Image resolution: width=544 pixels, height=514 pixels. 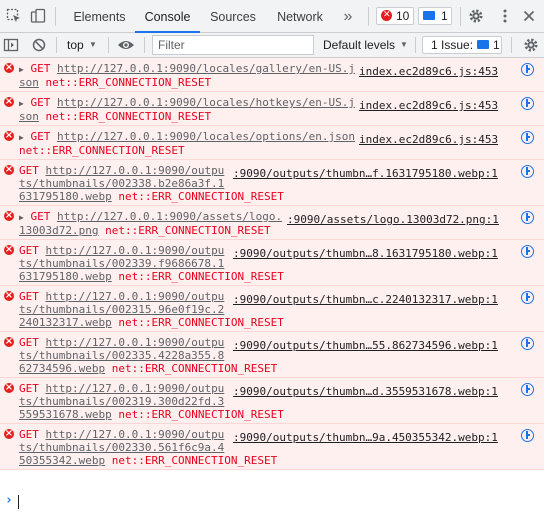 What do you see at coordinates (121, 309) in the screenshot?
I see `request-url-continued: ts/thumbnails/002315.96e0f19c.2` at bounding box center [121, 309].